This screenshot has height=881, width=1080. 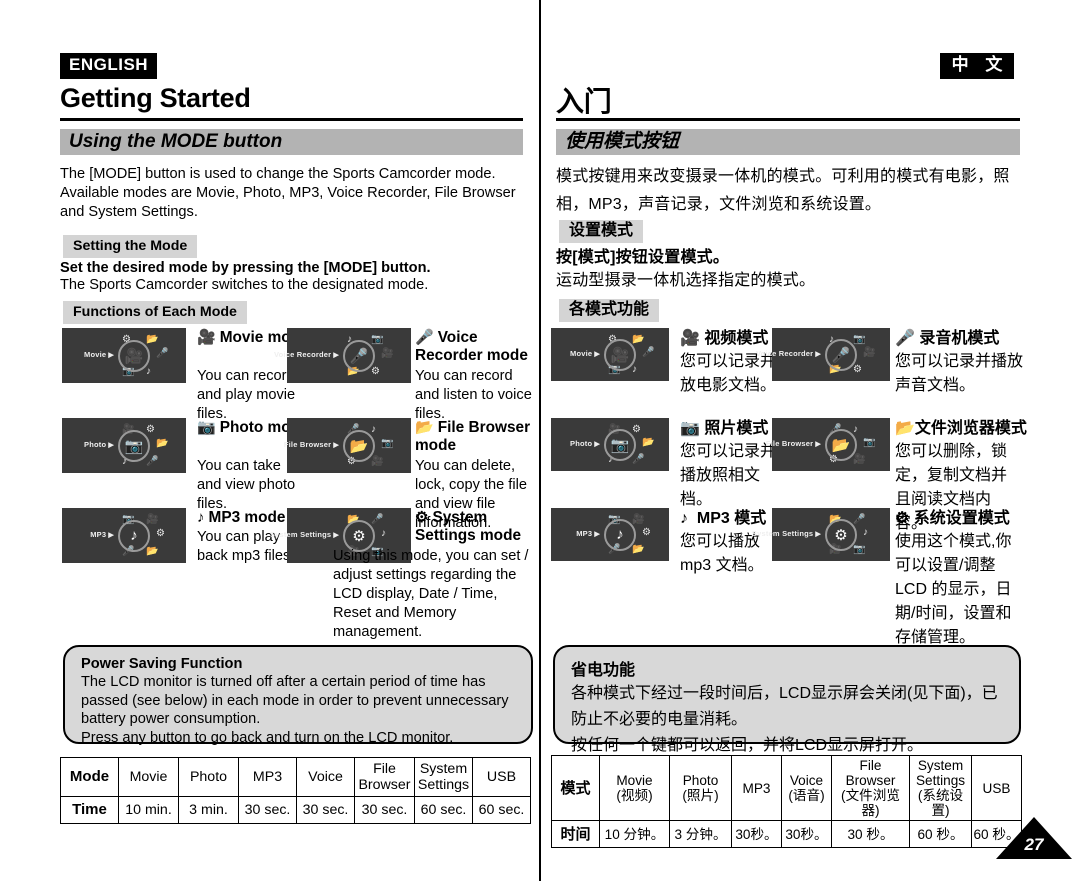 What do you see at coordinates (311, 444) in the screenshot?
I see `lcd-label-file-browser: File Browser ▶` at bounding box center [311, 444].